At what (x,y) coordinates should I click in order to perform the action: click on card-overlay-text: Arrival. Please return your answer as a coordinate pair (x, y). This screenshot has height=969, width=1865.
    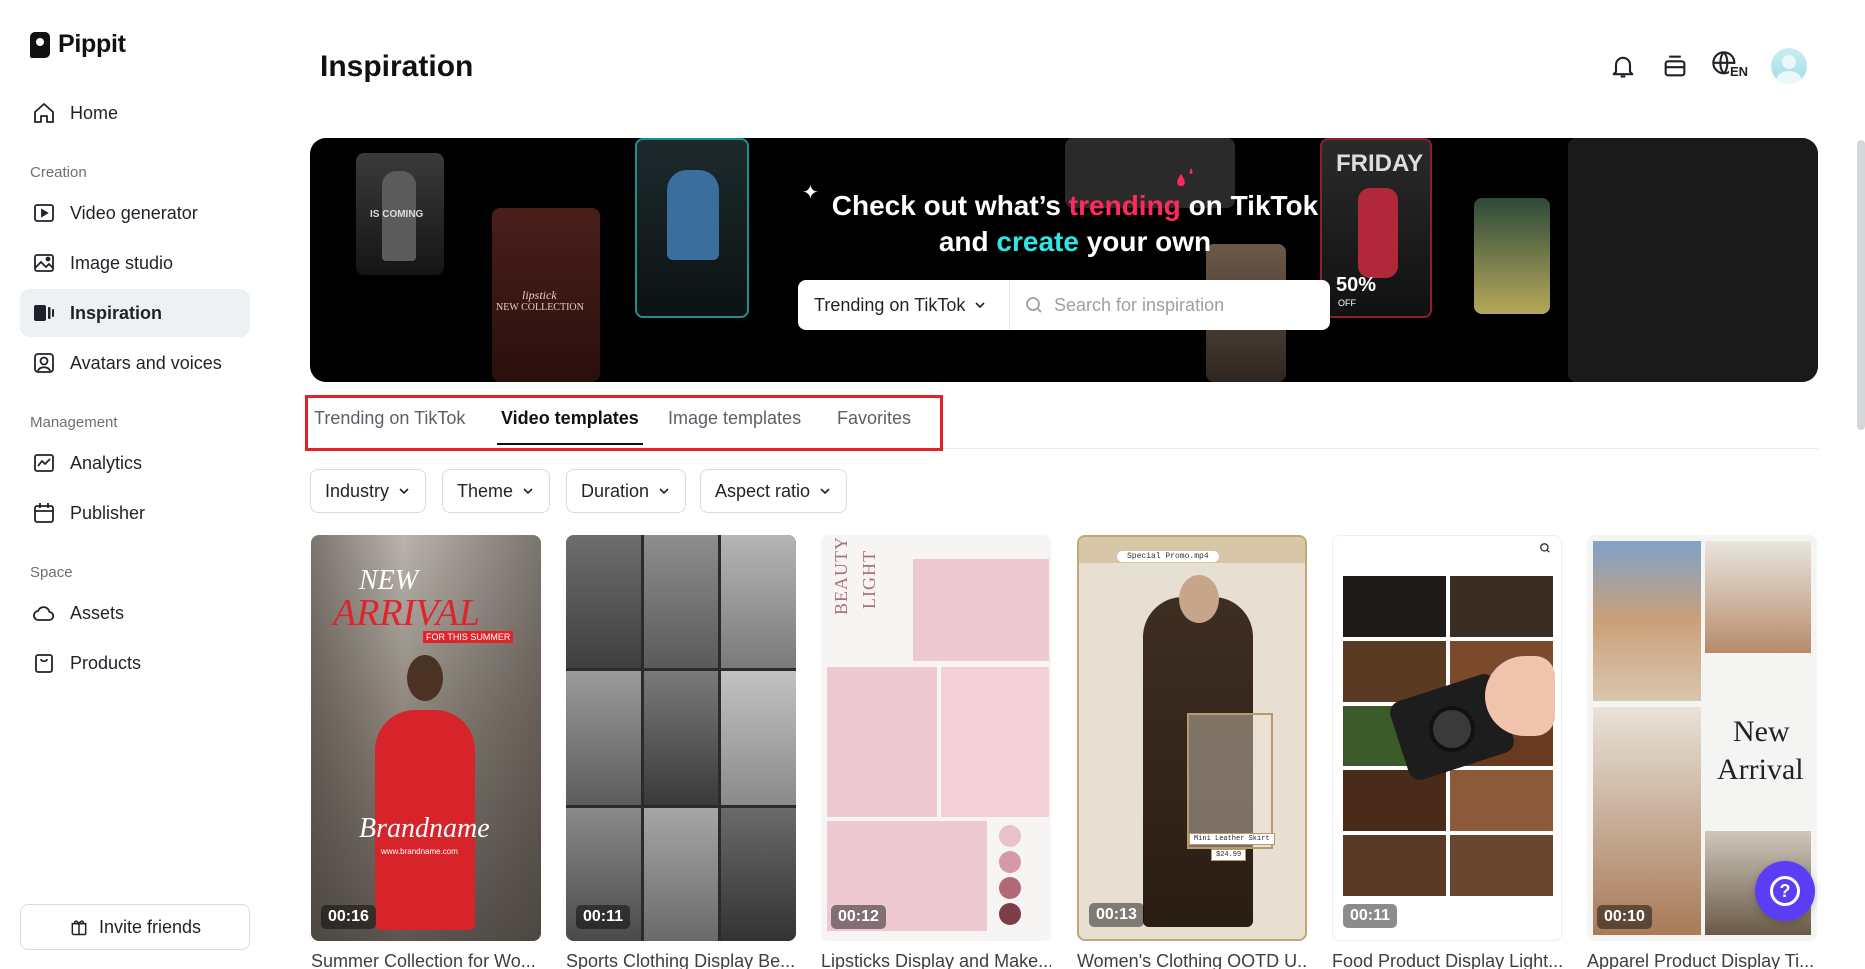
    Looking at the image, I should click on (1760, 769).